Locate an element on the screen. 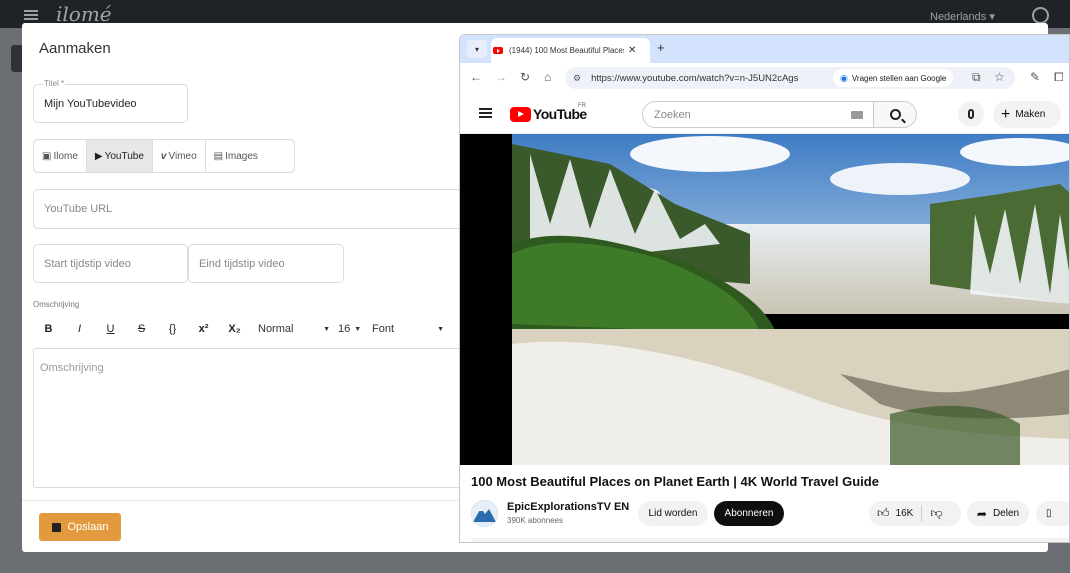  youtube-favicon-icon is located at coordinates (498, 50).